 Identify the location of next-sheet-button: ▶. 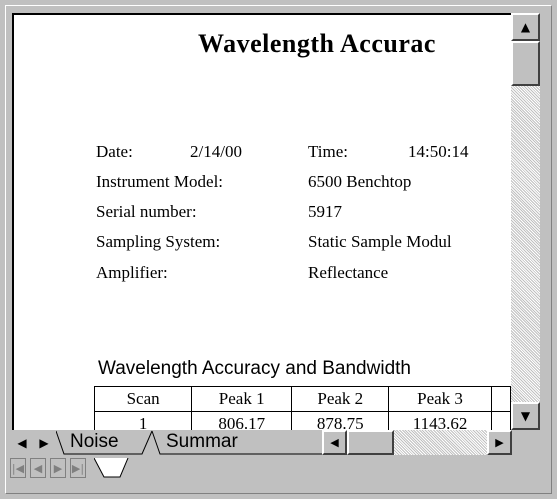
(58, 468).